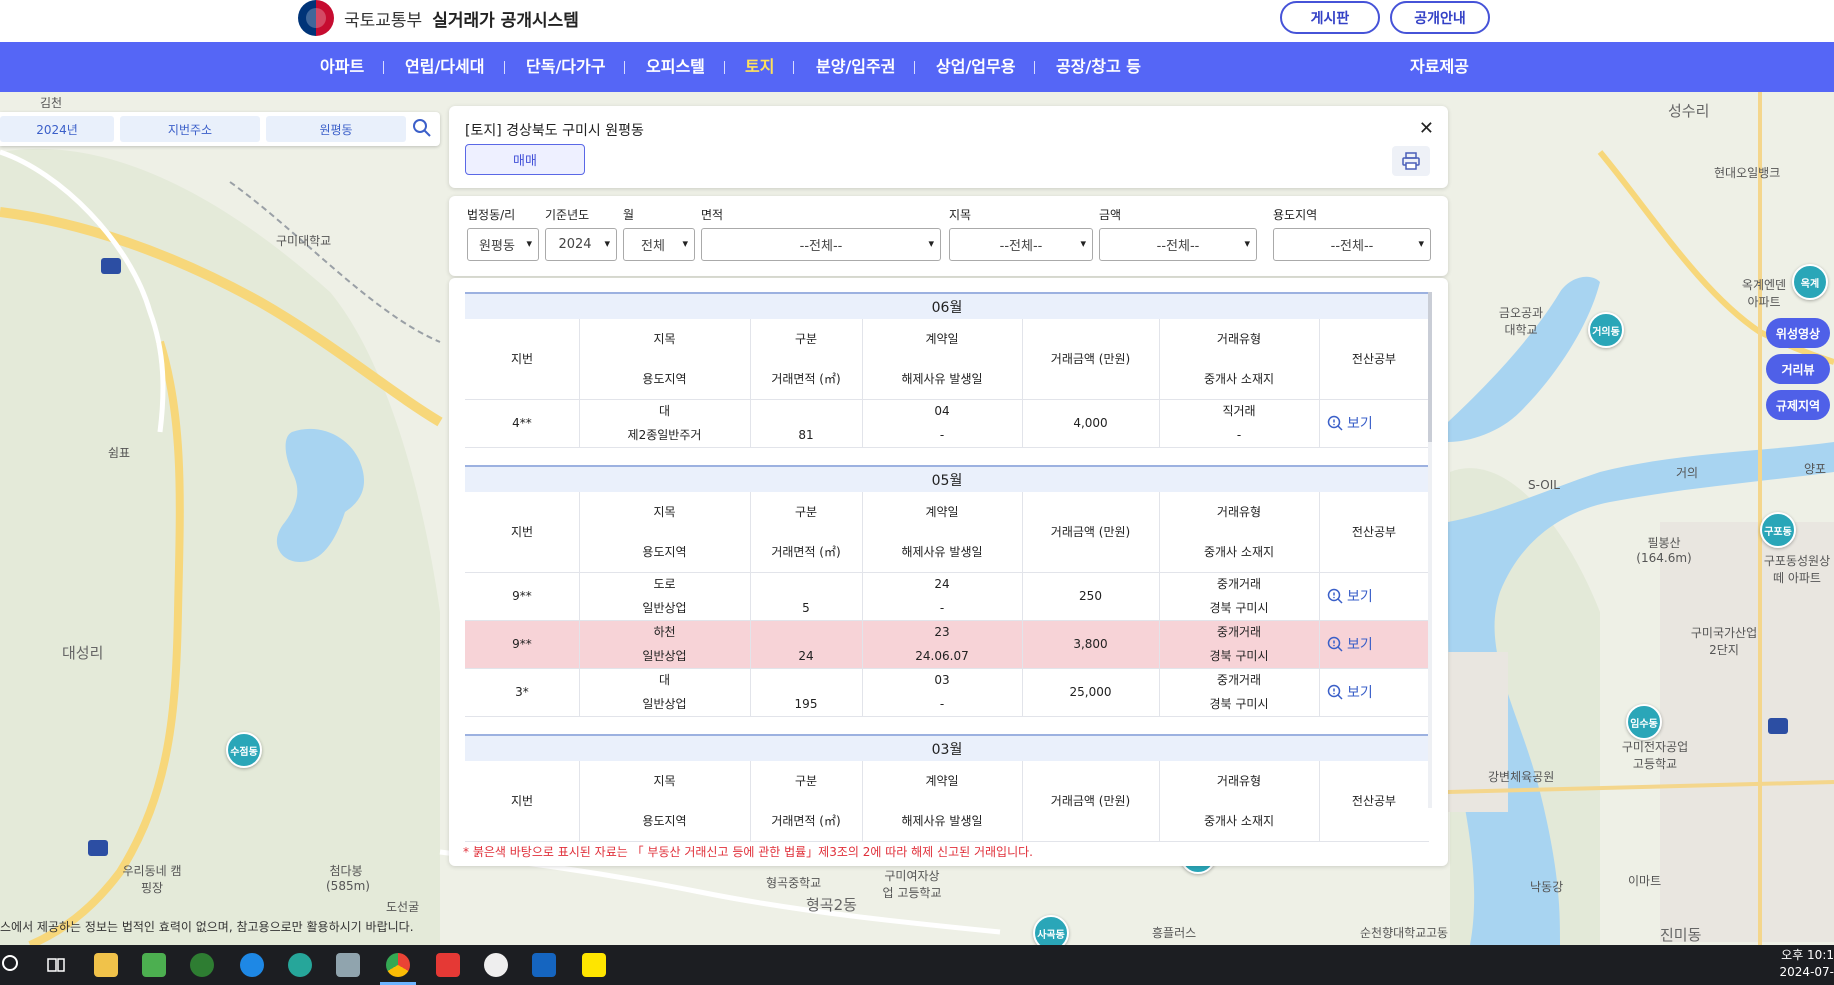  I want to click on nav-data-provision: 자료제공, so click(1439, 67).